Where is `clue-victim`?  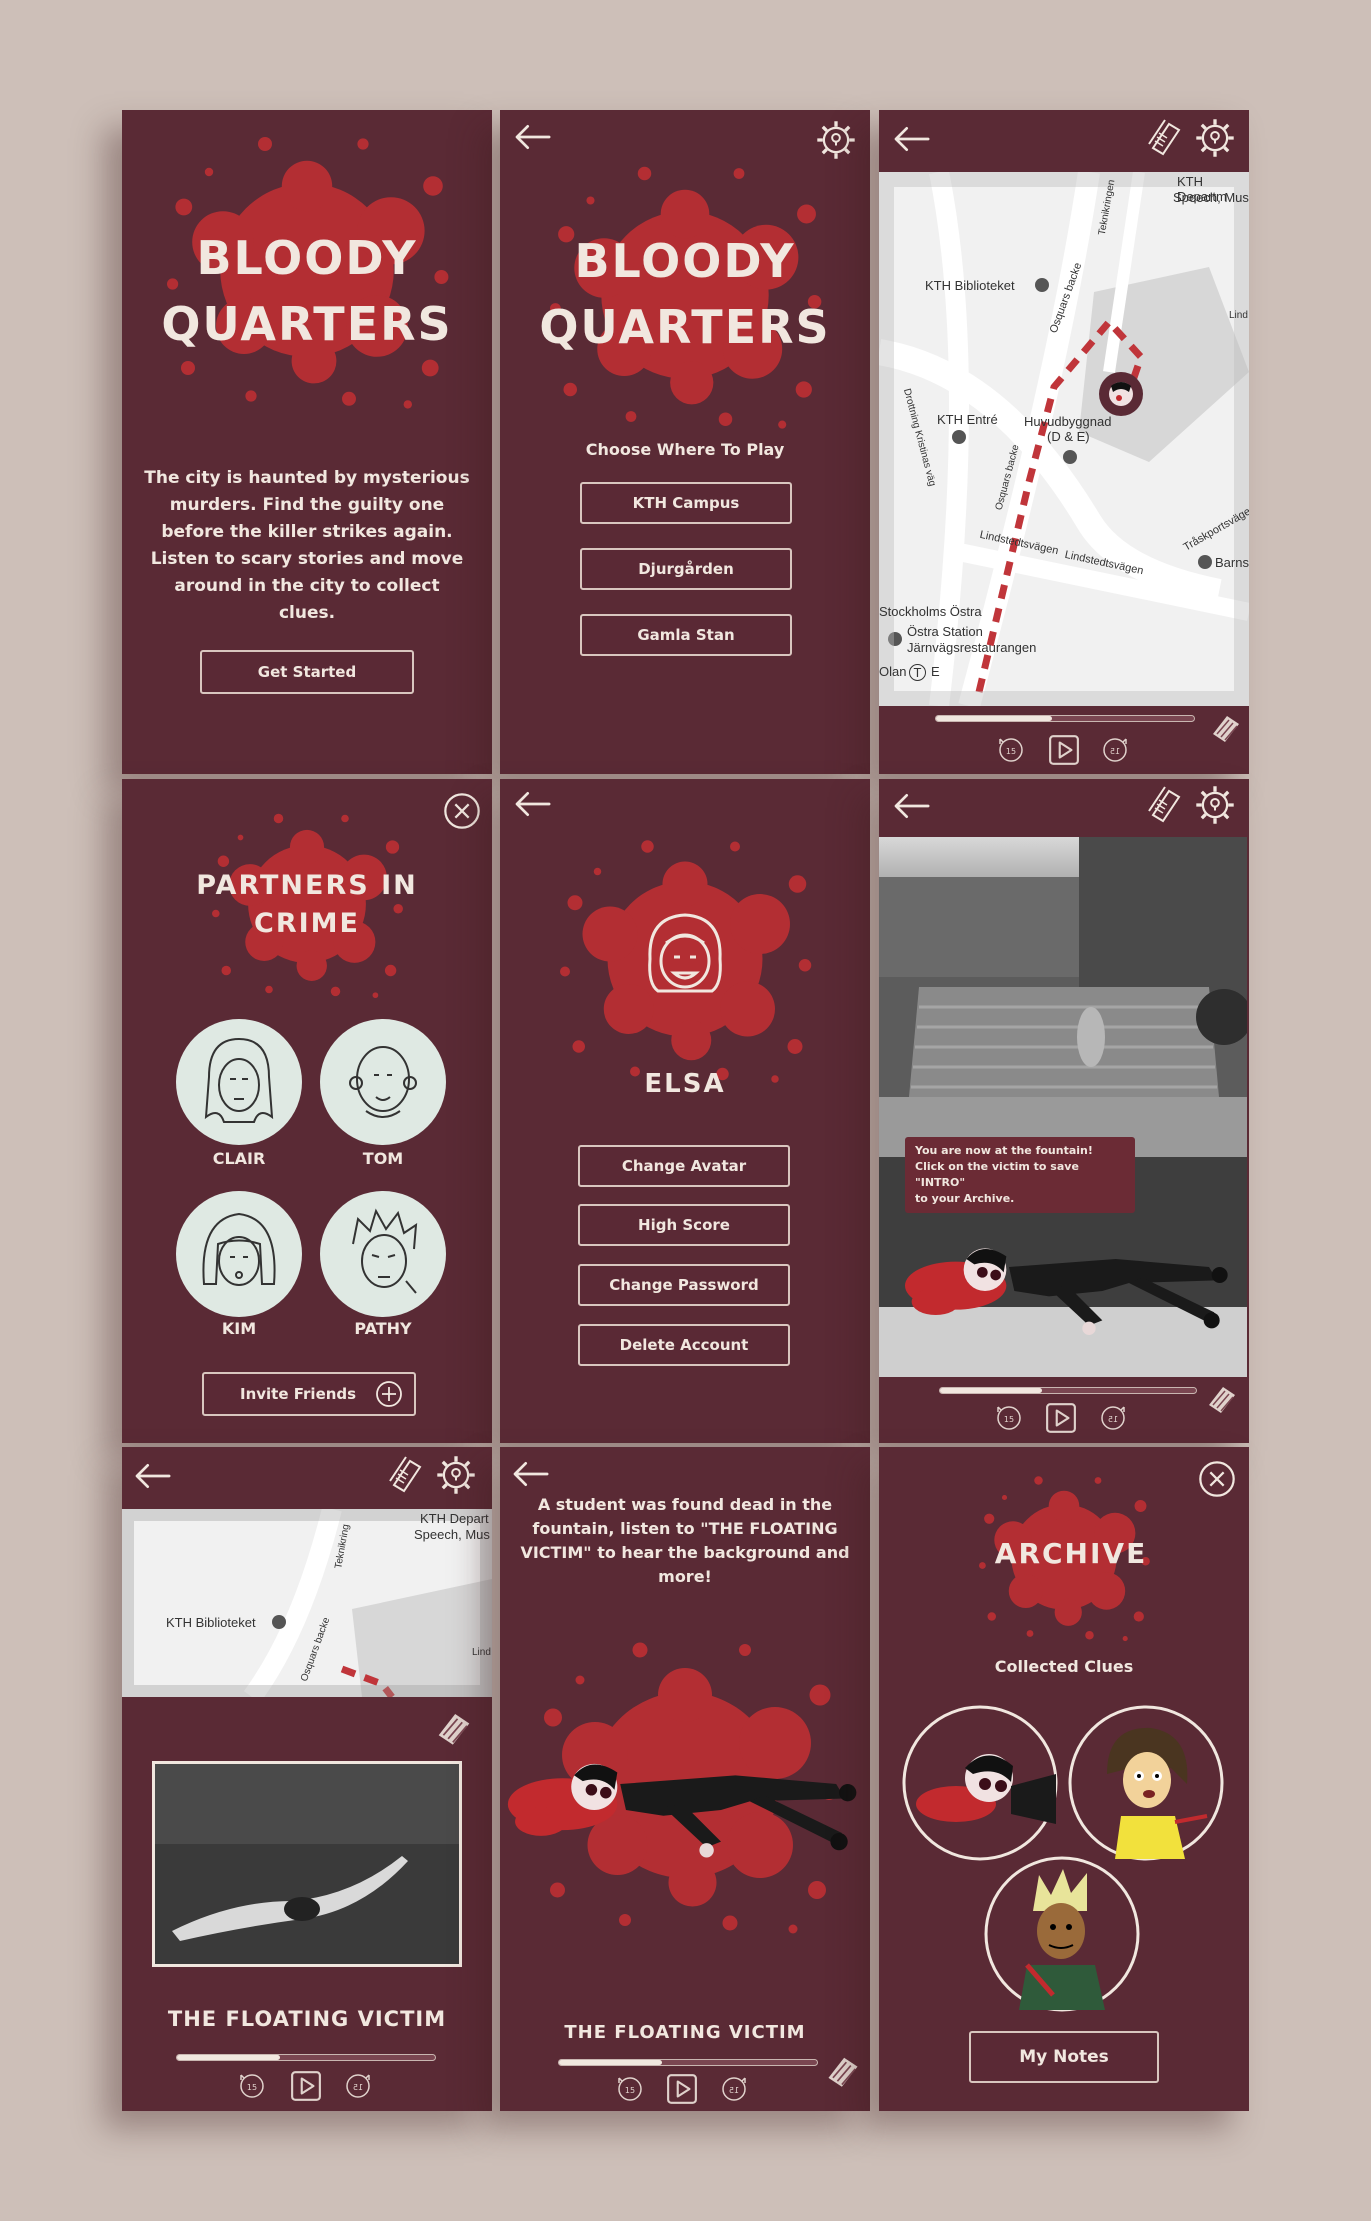
clue-victim is located at coordinates (980, 1783).